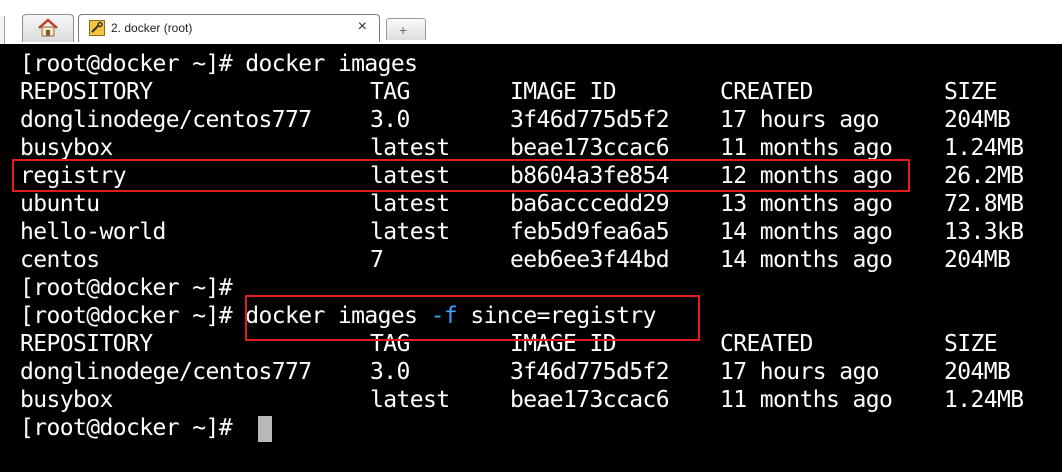 This screenshot has width=1062, height=472. What do you see at coordinates (984, 232) in the screenshot?
I see `output-cell: 13.3kB` at bounding box center [984, 232].